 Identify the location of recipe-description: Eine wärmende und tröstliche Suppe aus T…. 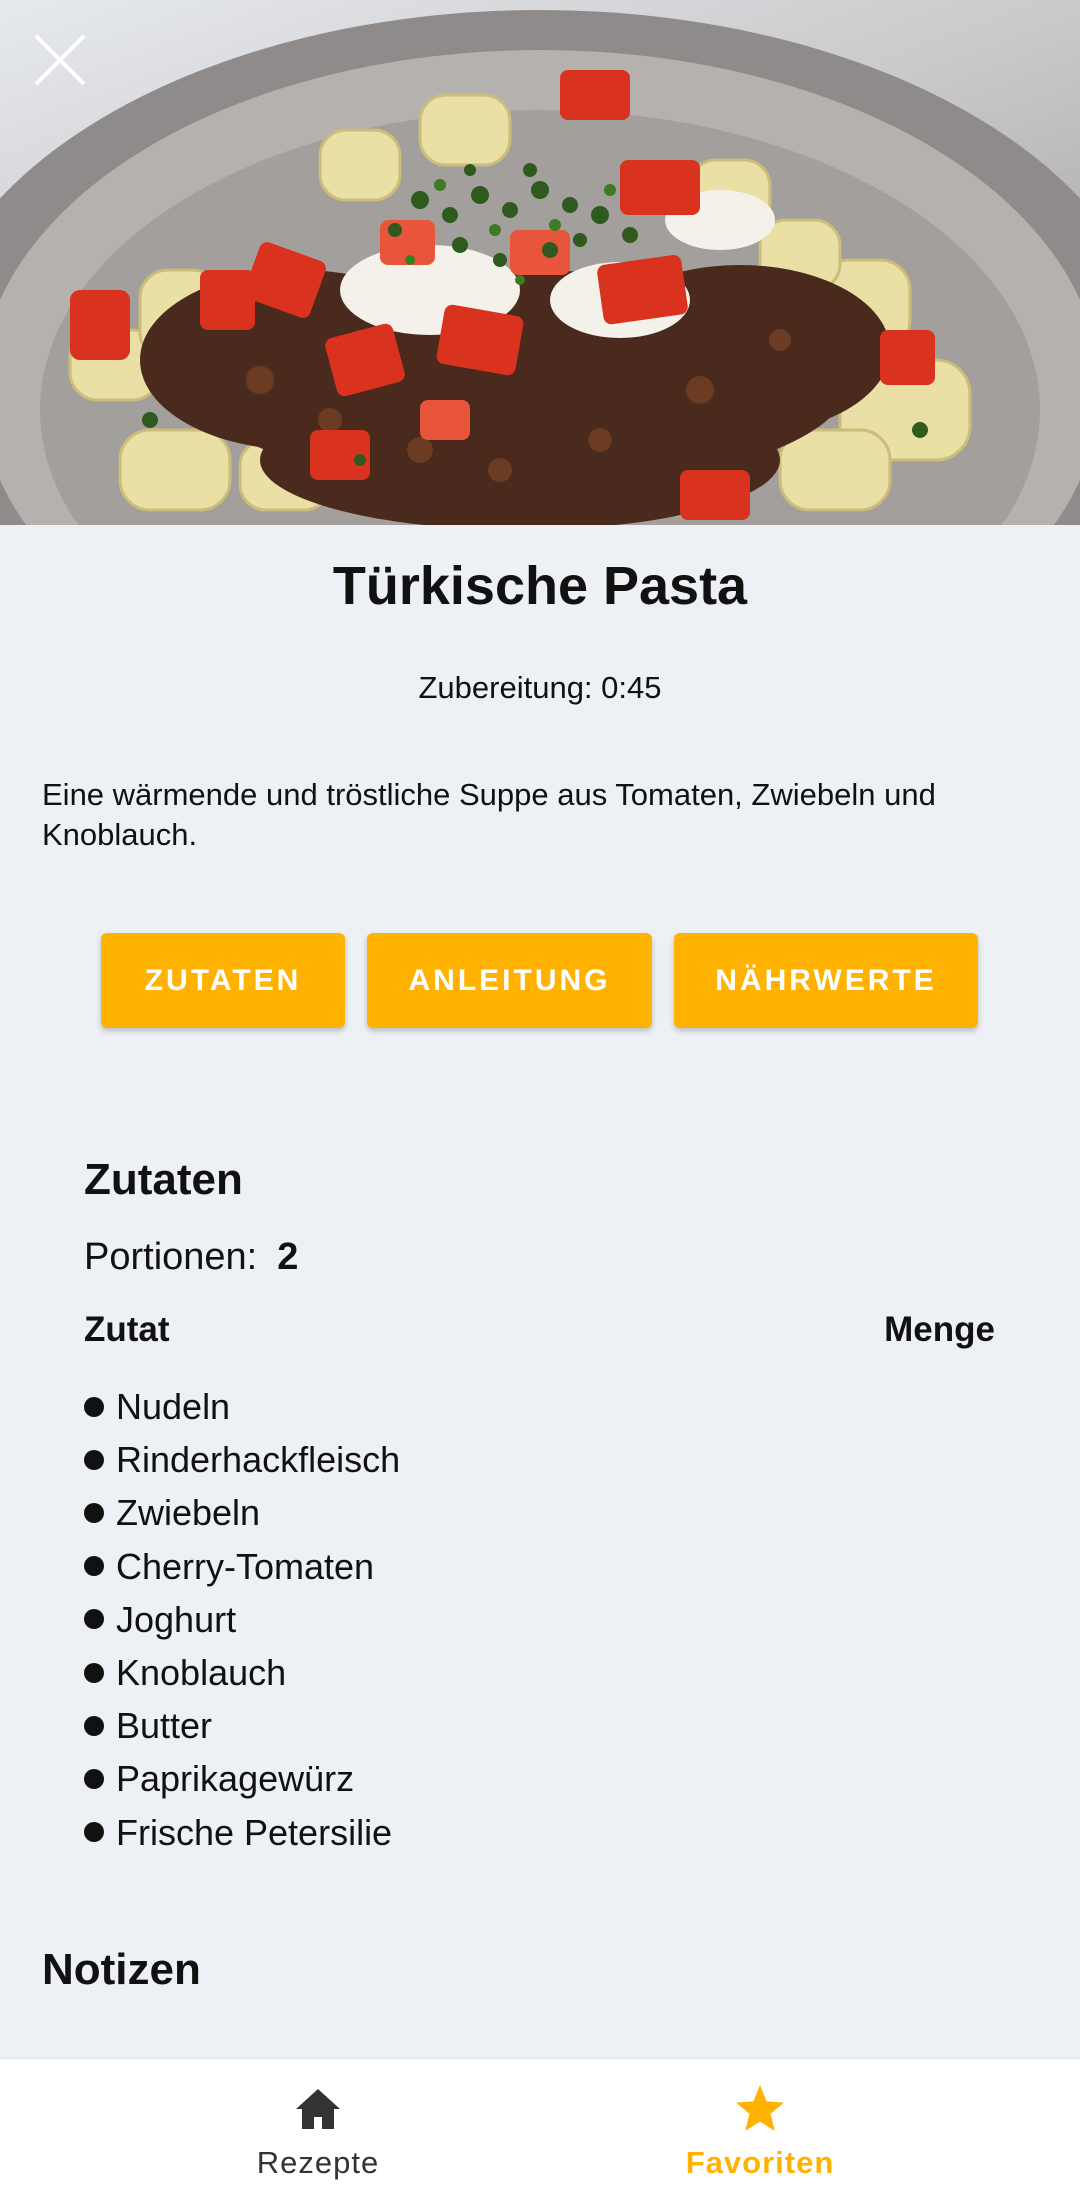
(489, 814).